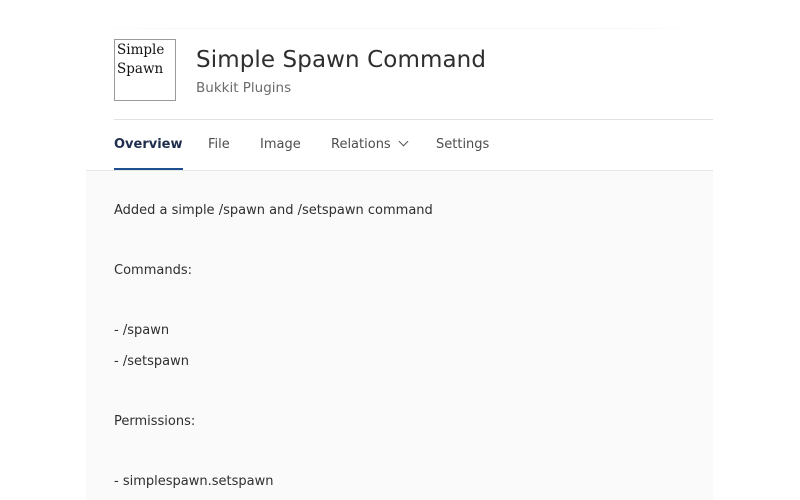 The width and height of the screenshot is (800, 500). What do you see at coordinates (361, 144) in the screenshot?
I see `tab-relations-label: Relations` at bounding box center [361, 144].